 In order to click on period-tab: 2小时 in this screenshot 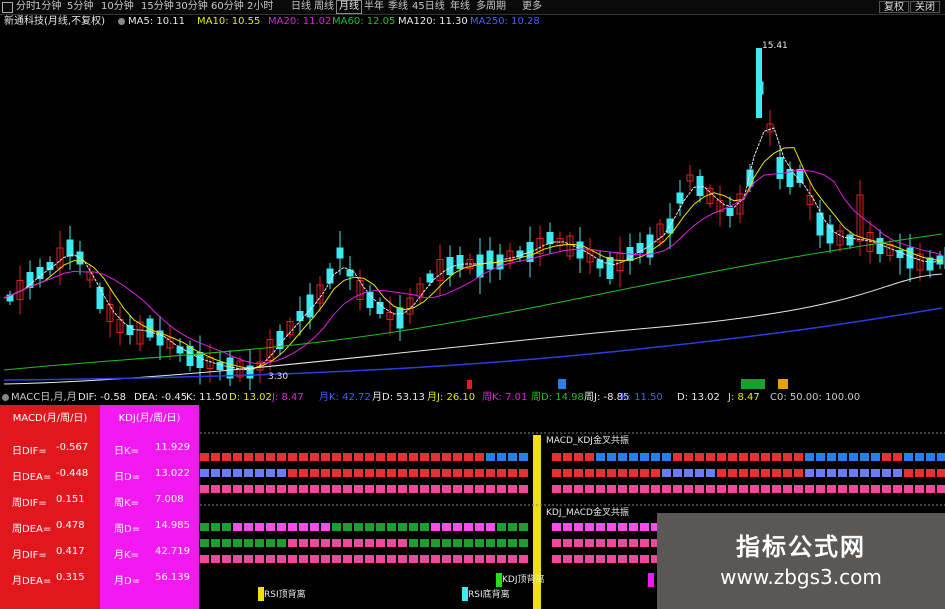, I will do `click(260, 7)`.